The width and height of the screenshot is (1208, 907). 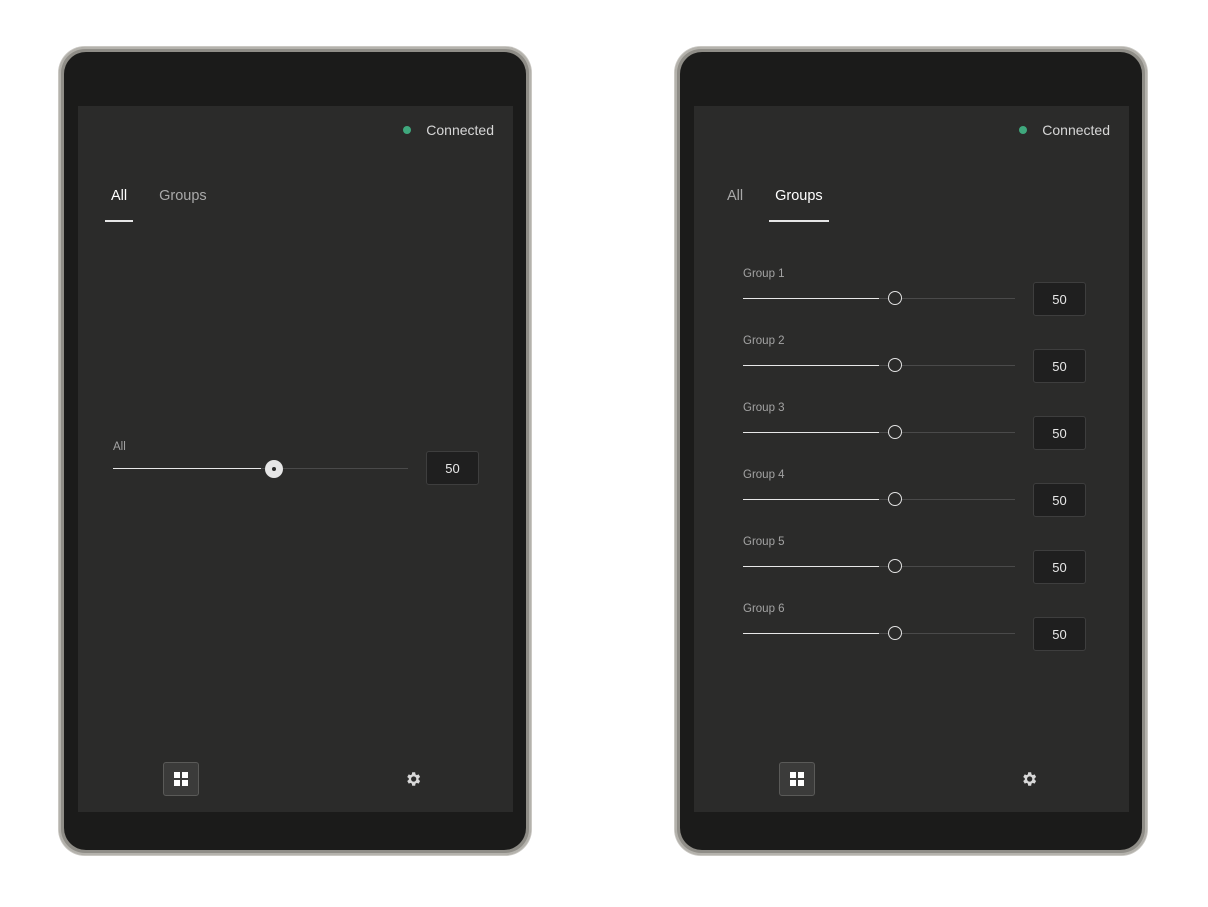 What do you see at coordinates (764, 408) in the screenshot?
I see `group-label: Group 3` at bounding box center [764, 408].